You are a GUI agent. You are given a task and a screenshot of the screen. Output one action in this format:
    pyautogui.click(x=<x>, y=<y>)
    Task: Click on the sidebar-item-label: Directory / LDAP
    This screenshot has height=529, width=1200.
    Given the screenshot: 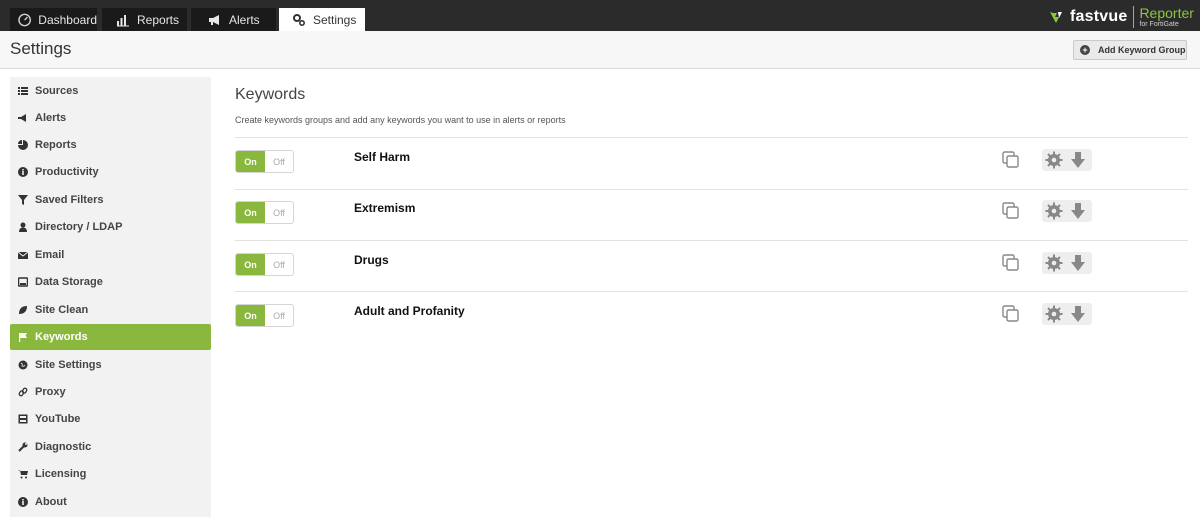 What is the action you would take?
    pyautogui.click(x=79, y=227)
    